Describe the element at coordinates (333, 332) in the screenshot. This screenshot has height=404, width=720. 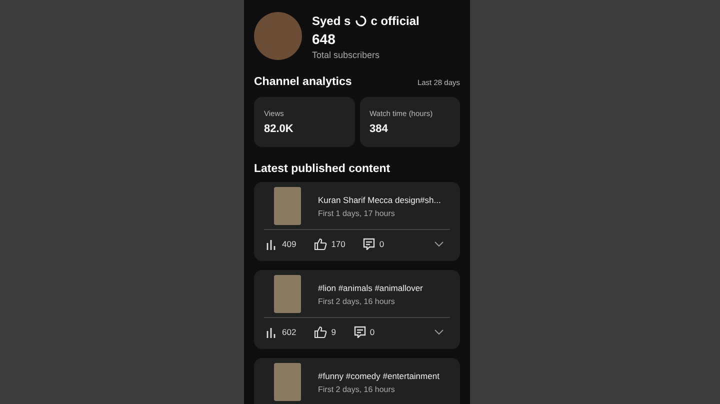
I see `like-count: 9` at that location.